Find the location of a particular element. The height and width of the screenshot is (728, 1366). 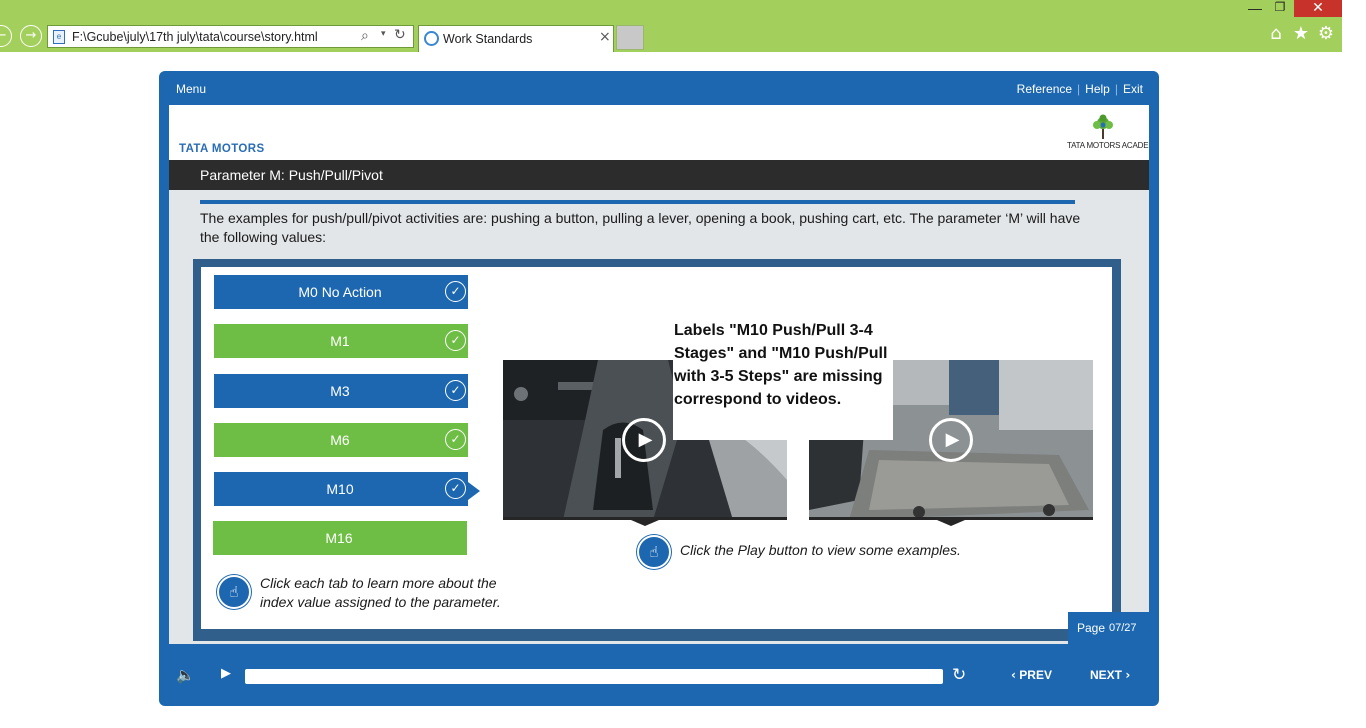

tab-label: M3 is located at coordinates (340, 391).